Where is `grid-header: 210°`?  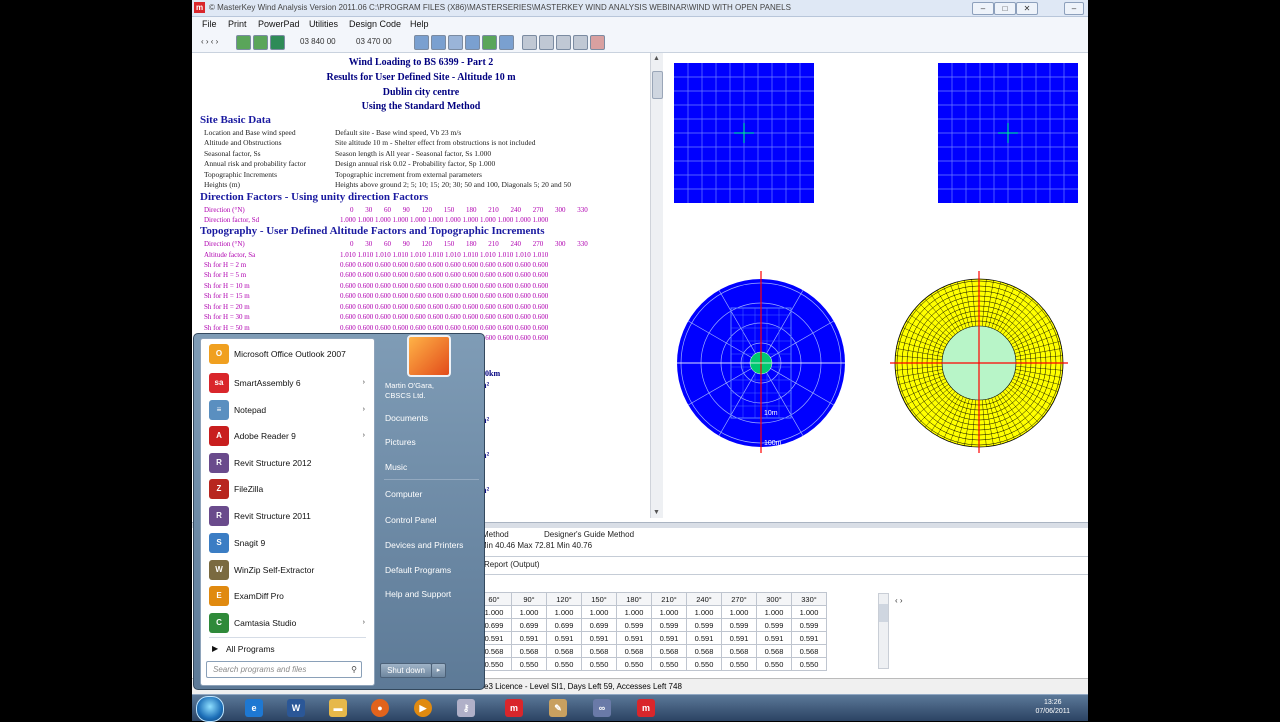
grid-header: 210° is located at coordinates (669, 599).